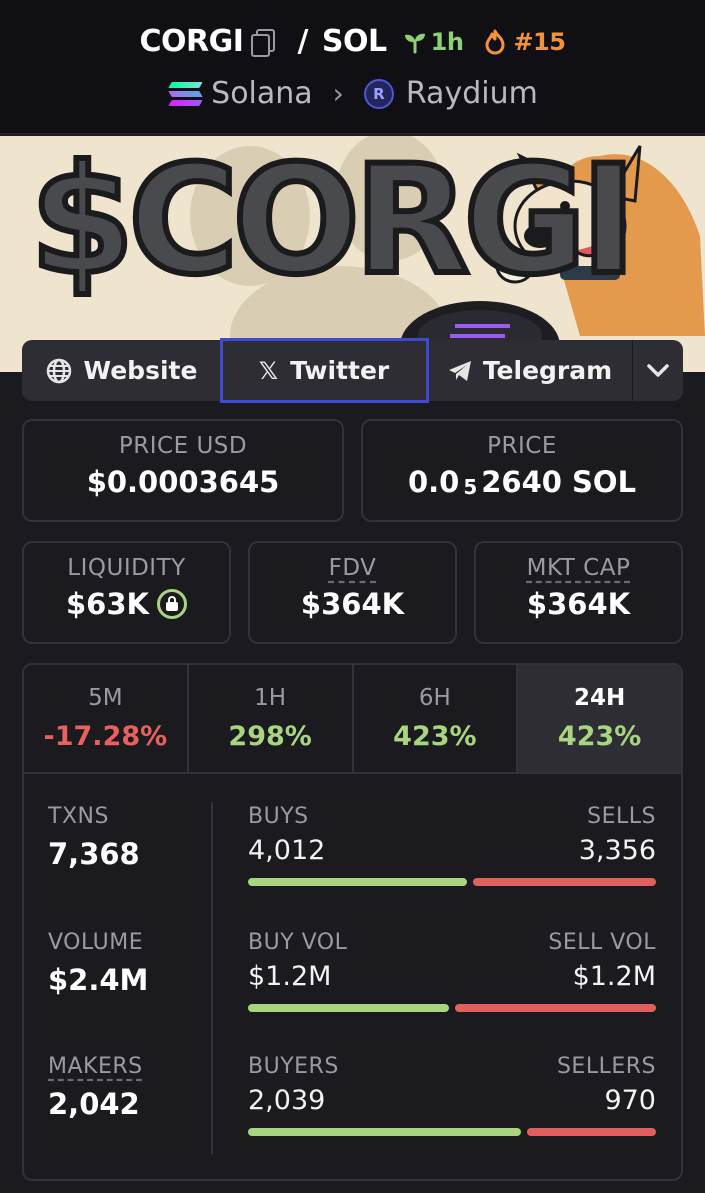  Describe the element at coordinates (287, 850) in the screenshot. I see `buys-value: 4,012` at that location.